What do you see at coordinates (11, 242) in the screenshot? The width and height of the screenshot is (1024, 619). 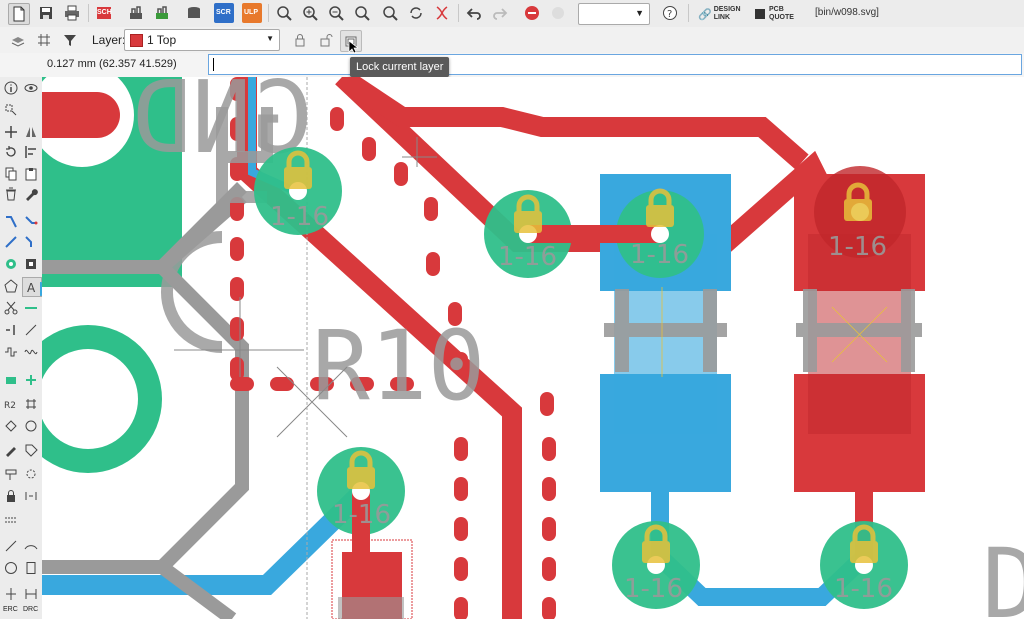 I see `ripup-icon` at bounding box center [11, 242].